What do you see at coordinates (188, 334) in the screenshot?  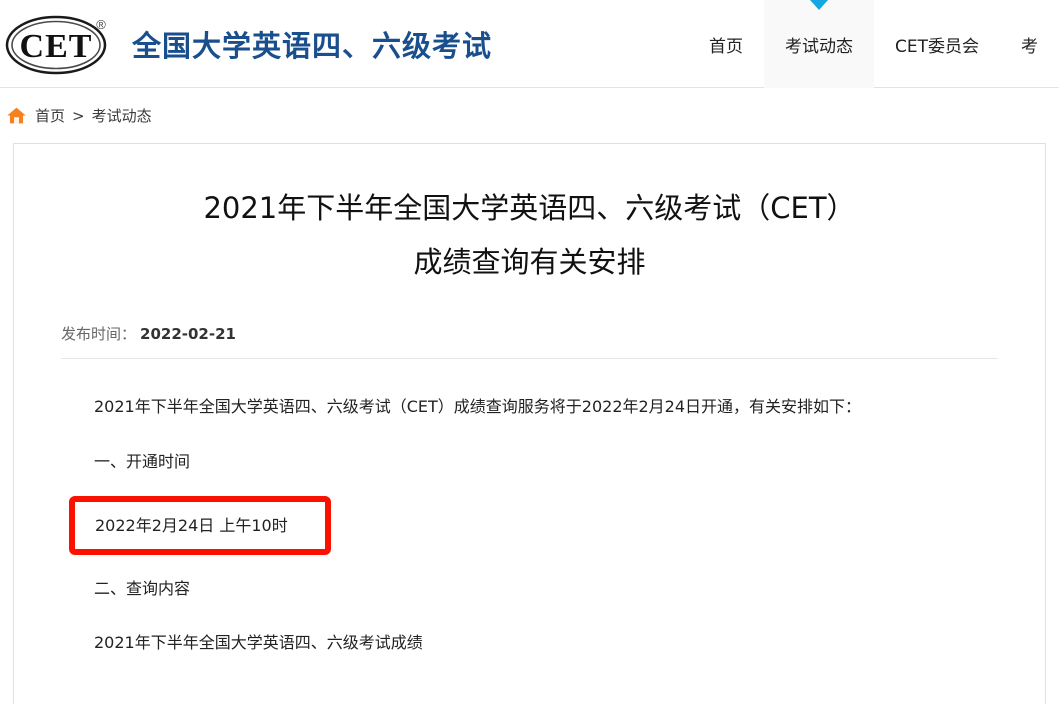 I see `publish-time-value: 2022-02-21` at bounding box center [188, 334].